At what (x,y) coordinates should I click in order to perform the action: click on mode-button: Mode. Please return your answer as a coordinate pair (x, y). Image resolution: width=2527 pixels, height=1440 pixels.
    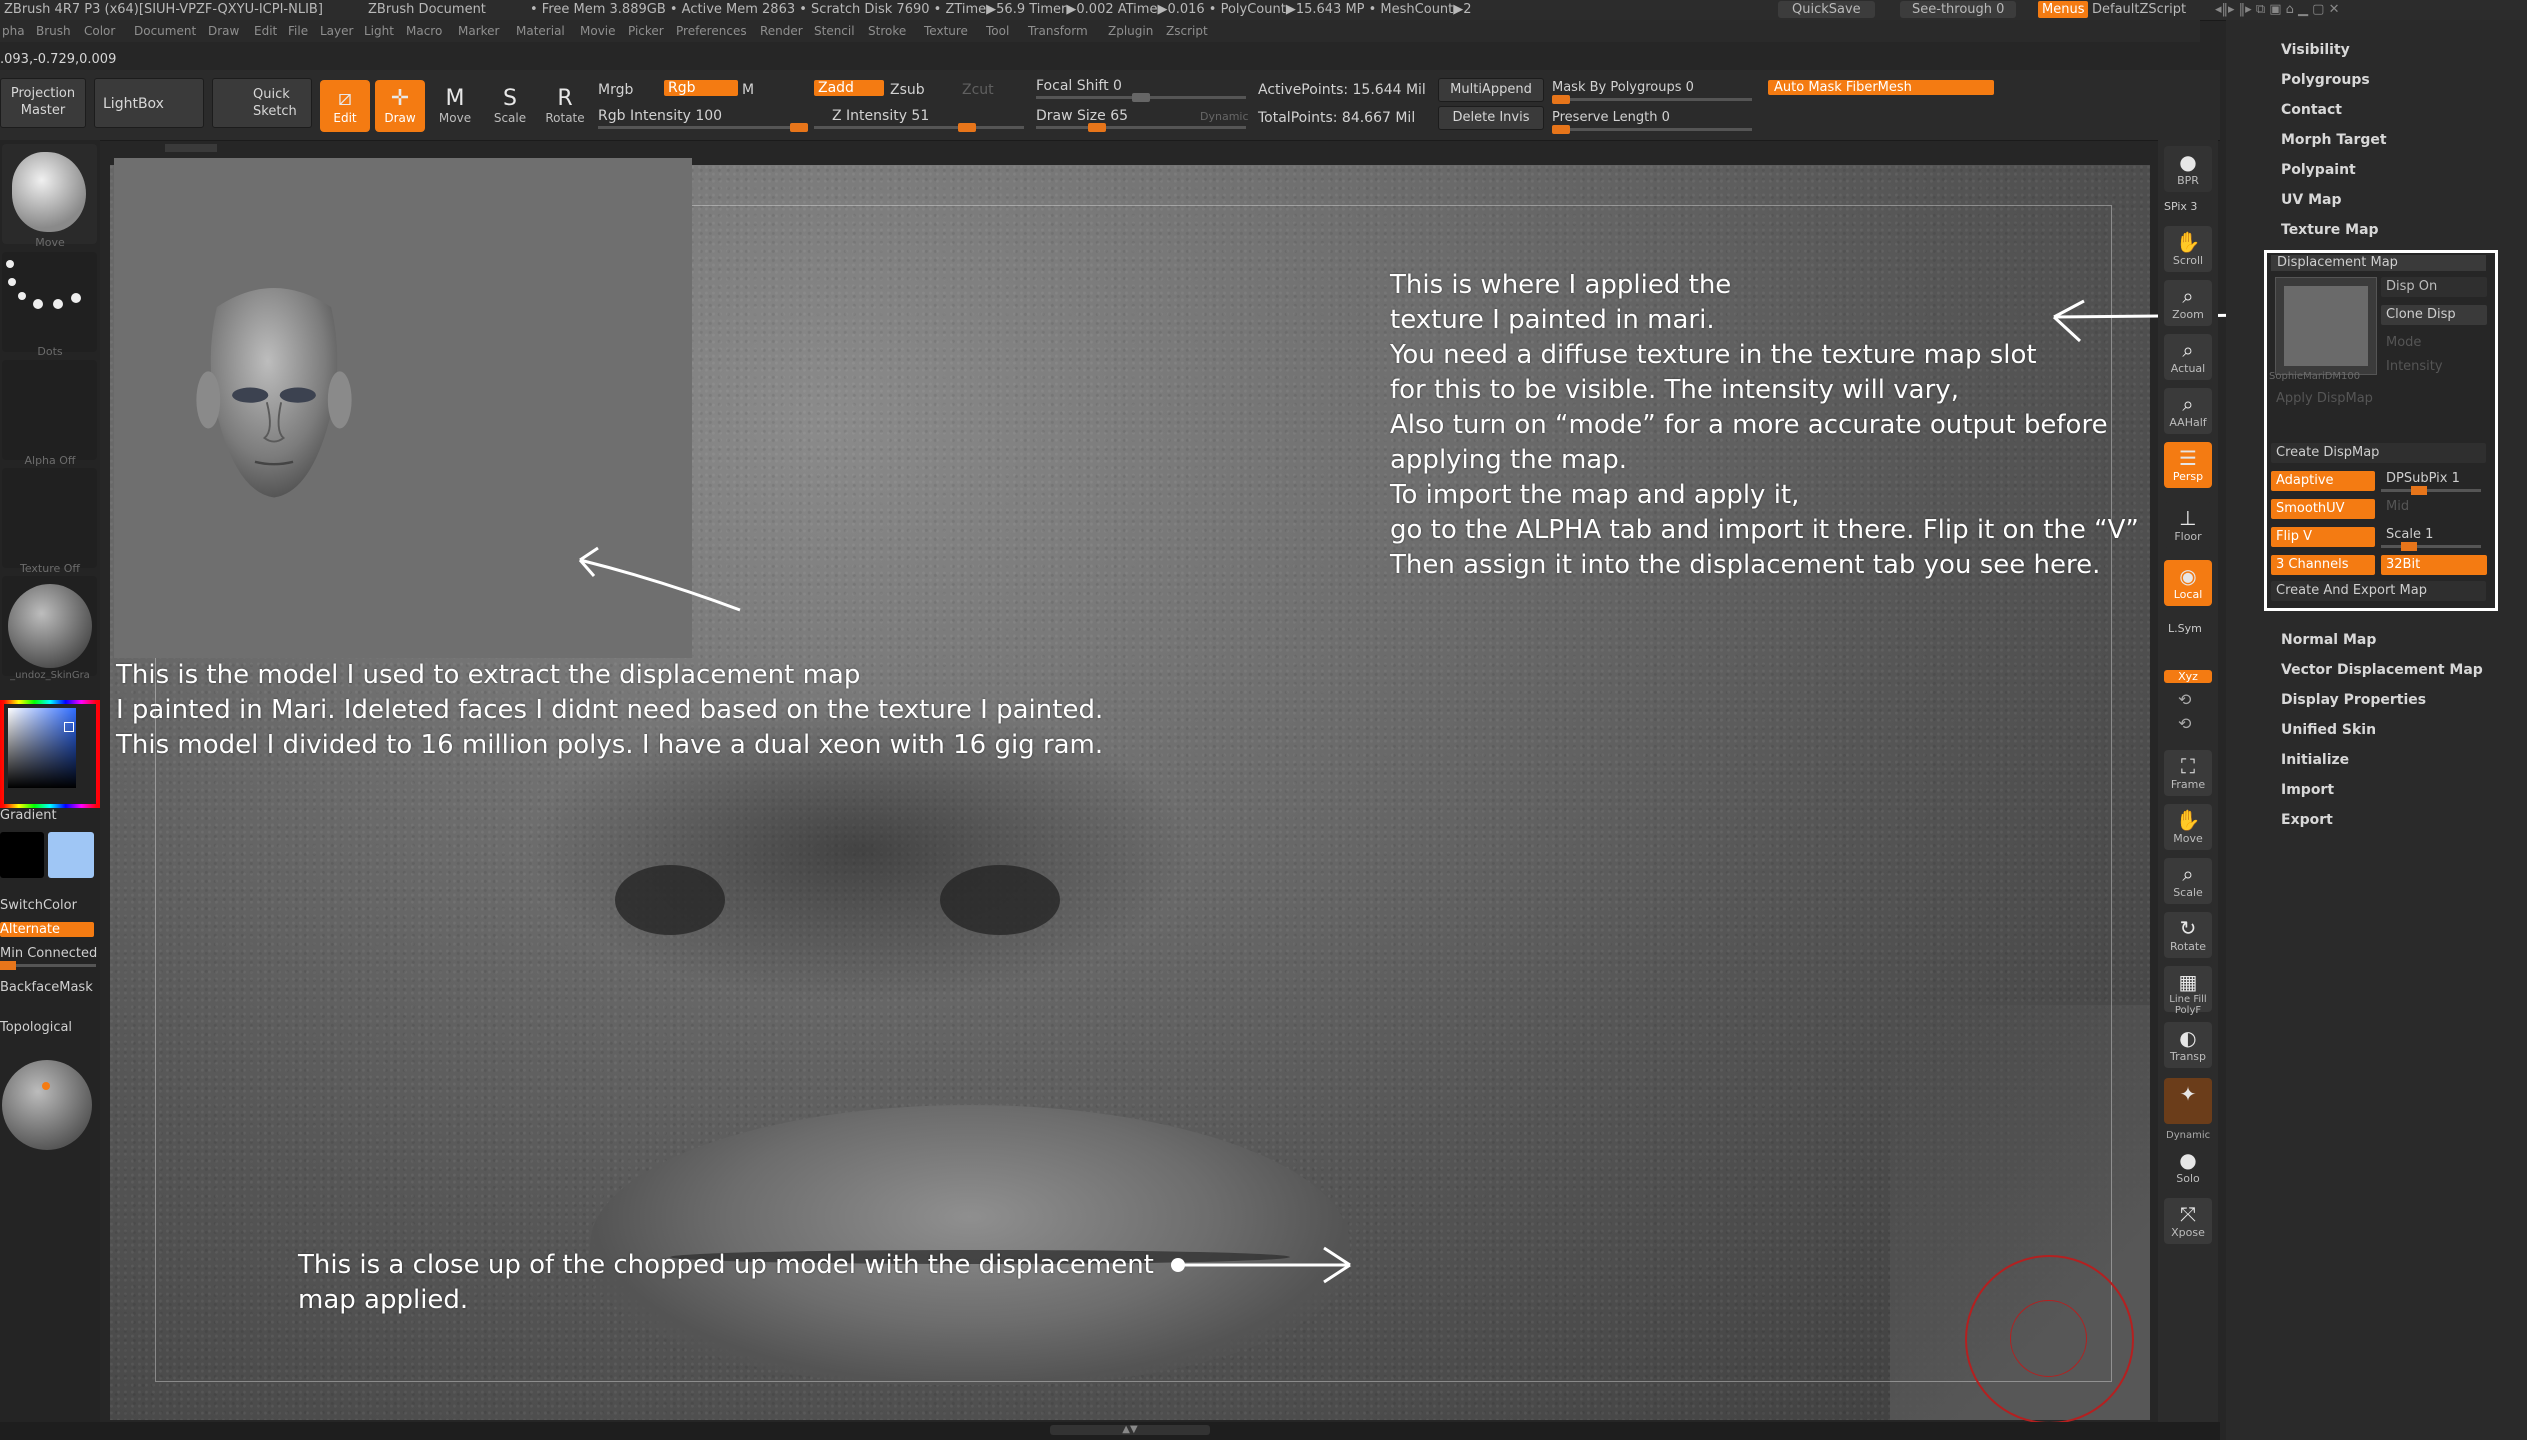
    Looking at the image, I should click on (2434, 343).